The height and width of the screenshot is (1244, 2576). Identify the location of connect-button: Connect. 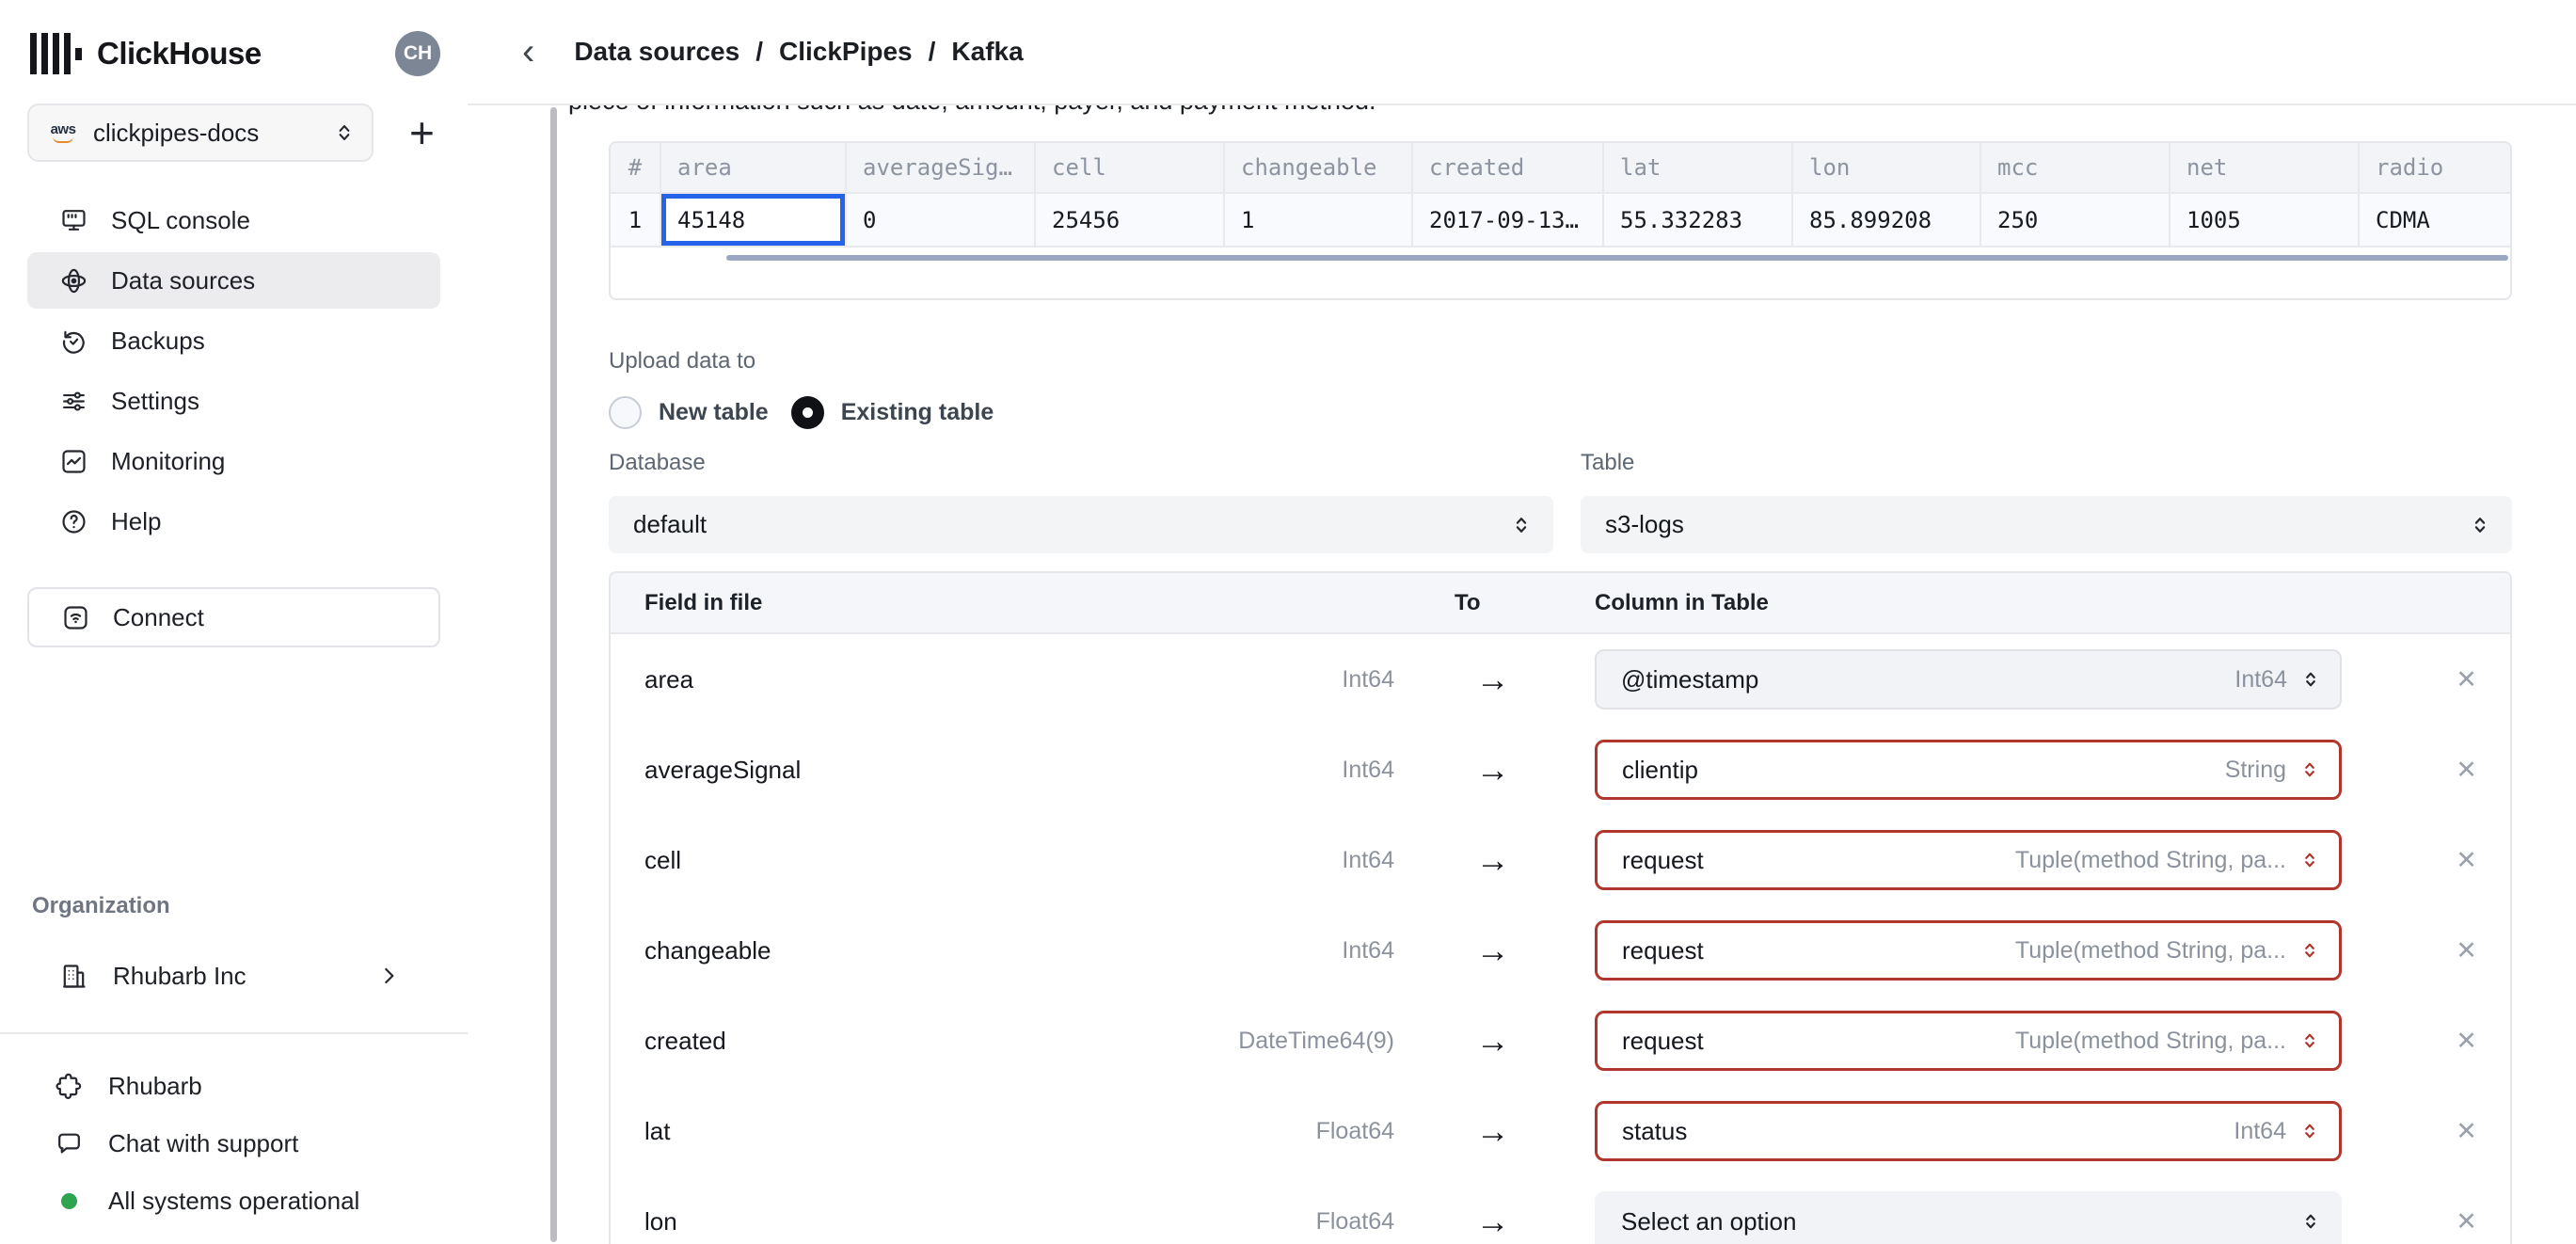
(233, 617).